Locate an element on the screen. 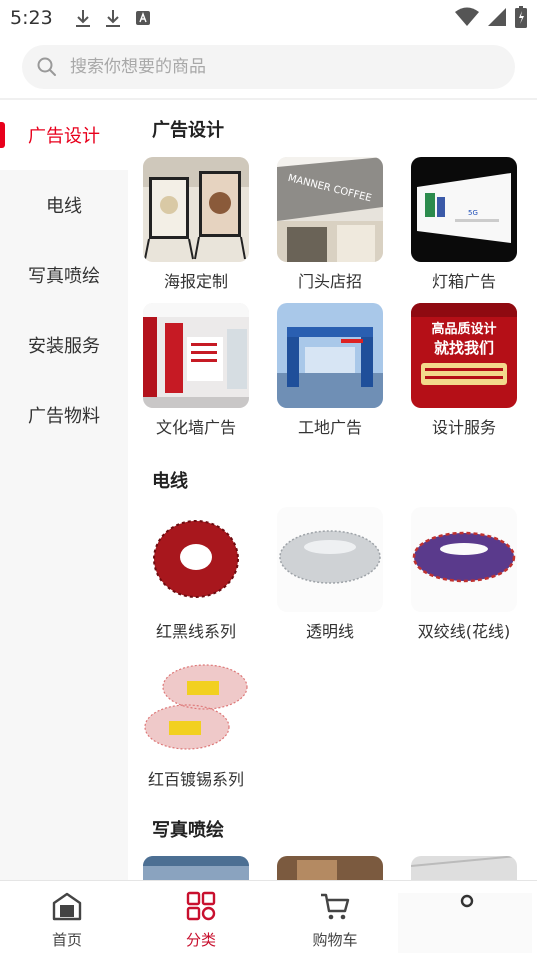 Image resolution: width=537 pixels, height=956 pixels. lightbox-image: 5G is located at coordinates (464, 209).